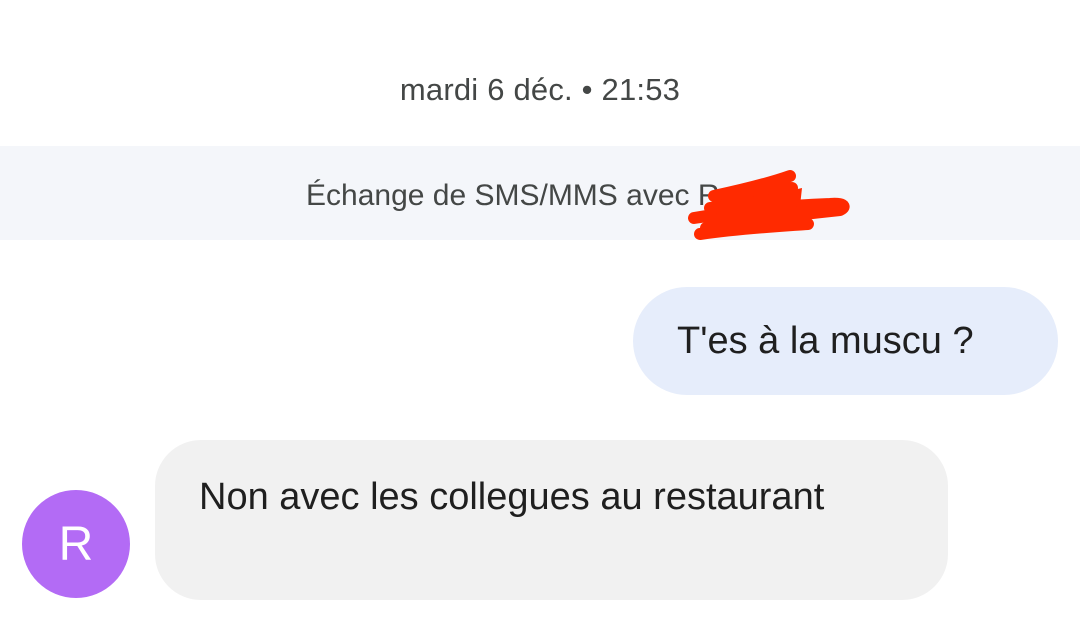 The image size is (1080, 642). I want to click on incoming-message-text: Non avec les collegues au restaurant, so click(512, 497).